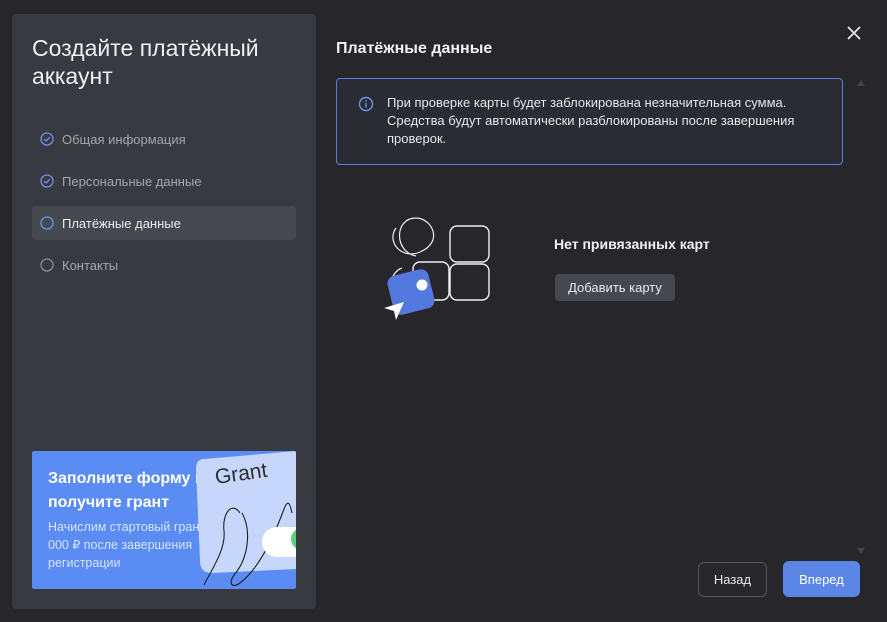 The height and width of the screenshot is (622, 887). I want to click on grant-card-illustration: Grant, so click(246, 518).